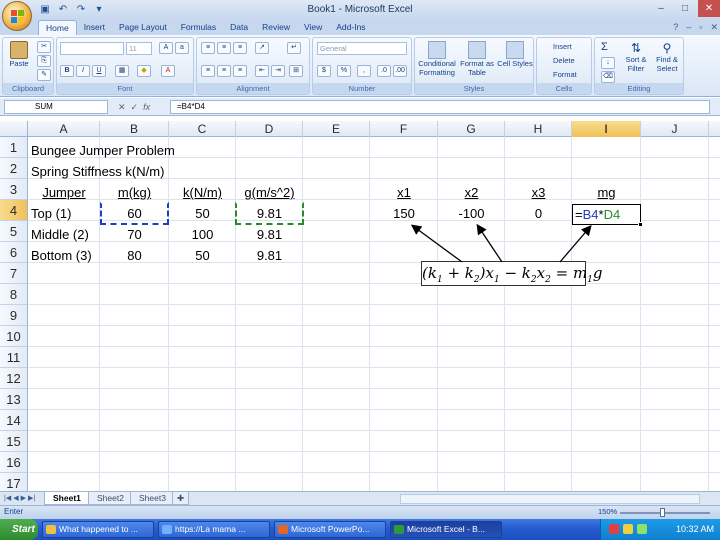 This screenshot has width=720, height=540. Describe the element at coordinates (208, 48) in the screenshot. I see `align-top-icon: ≡` at that location.